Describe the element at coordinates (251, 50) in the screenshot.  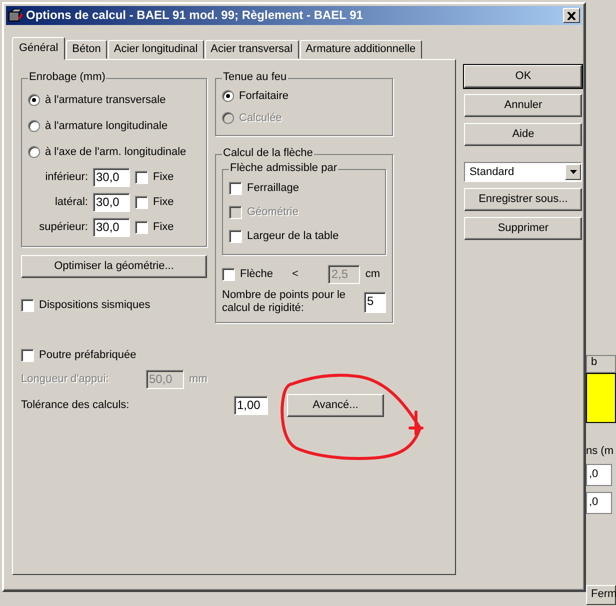
I see `tab: Acier transversal` at that location.